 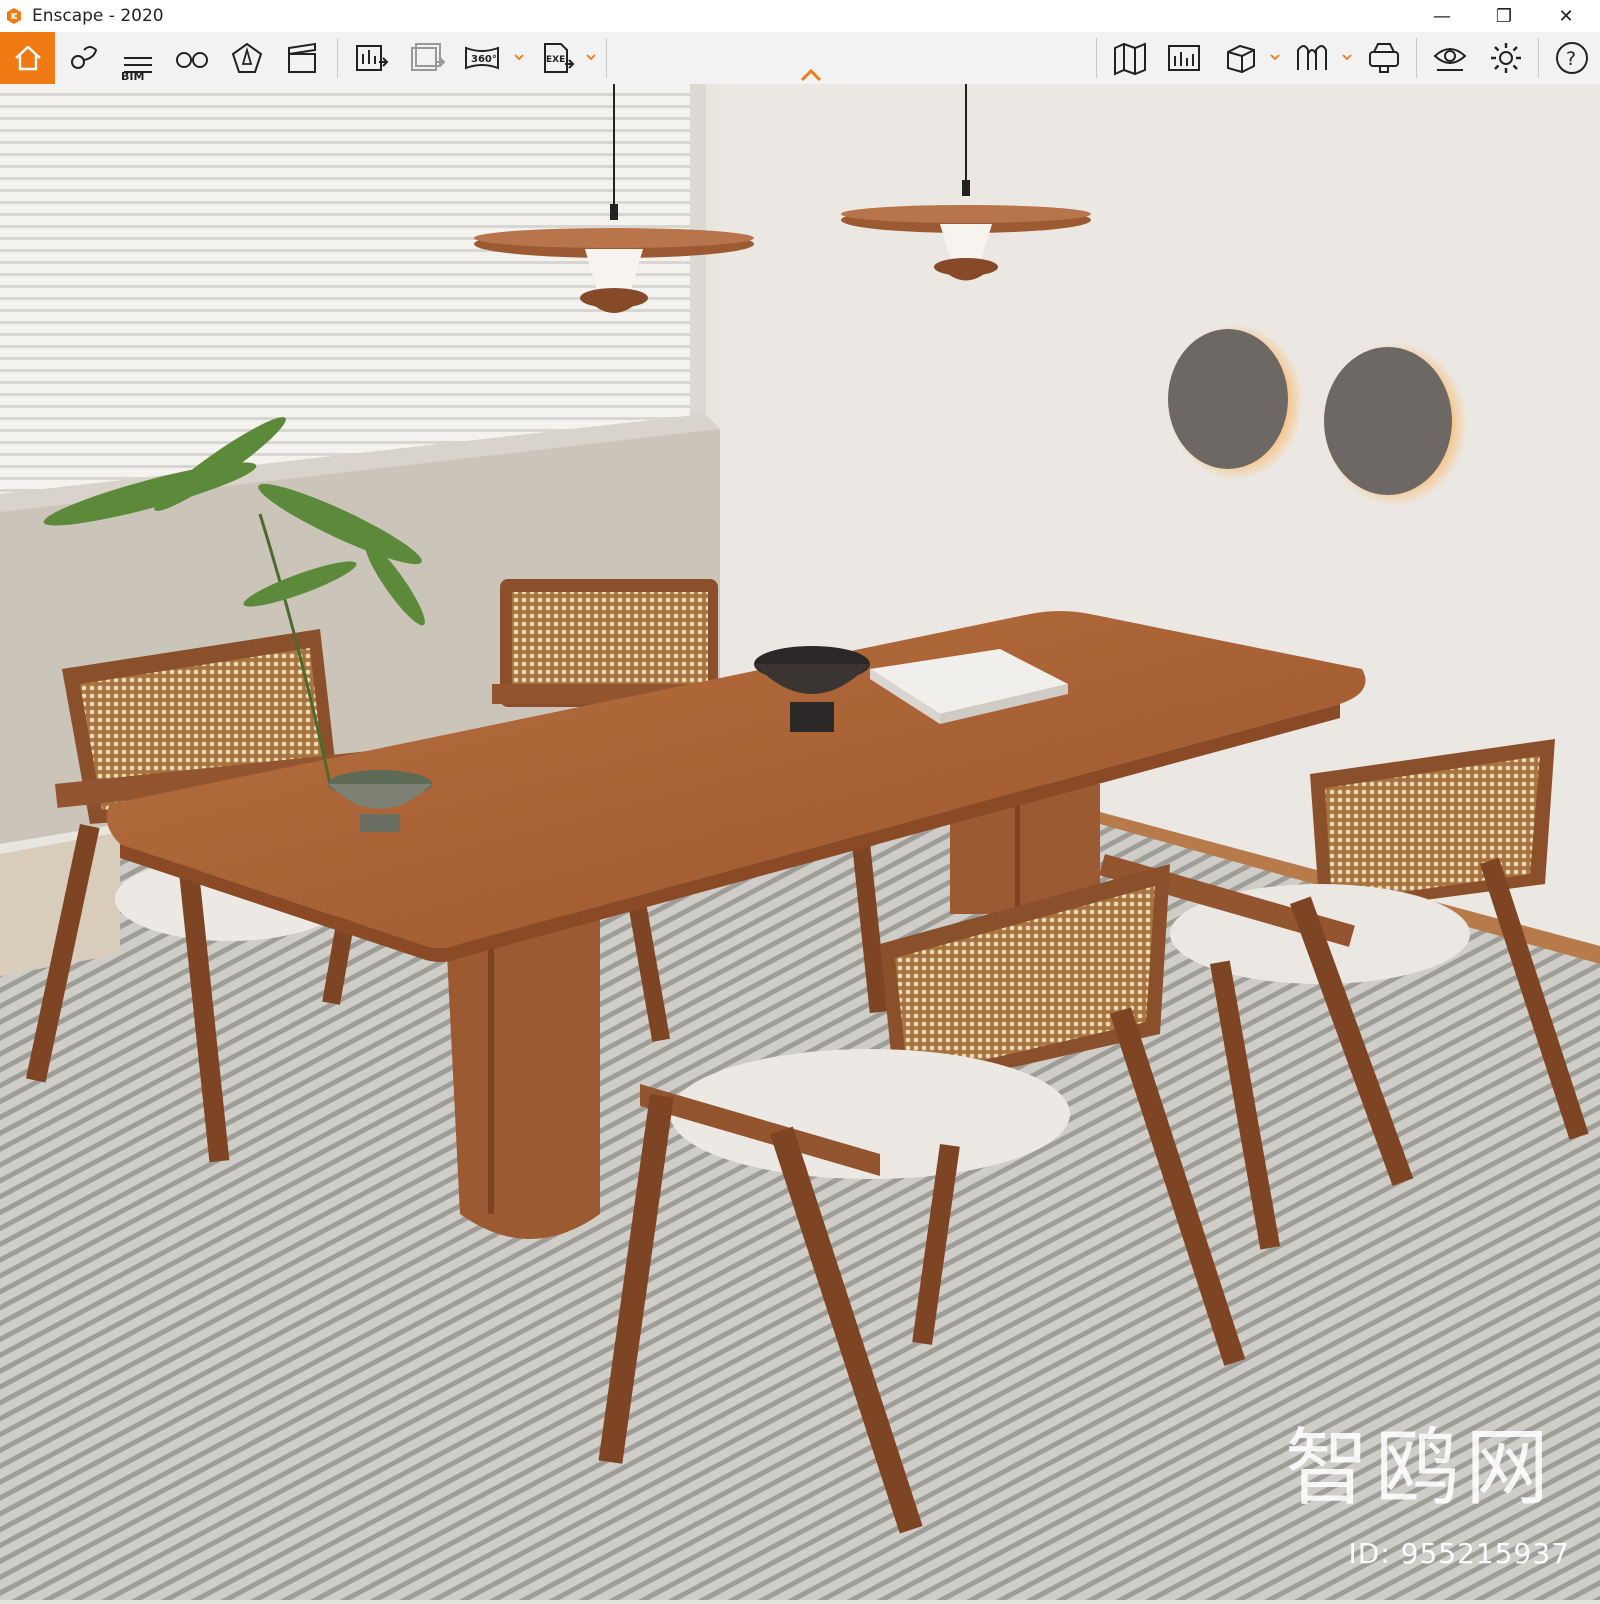 I want to click on bim-label: BIM, so click(x=133, y=76).